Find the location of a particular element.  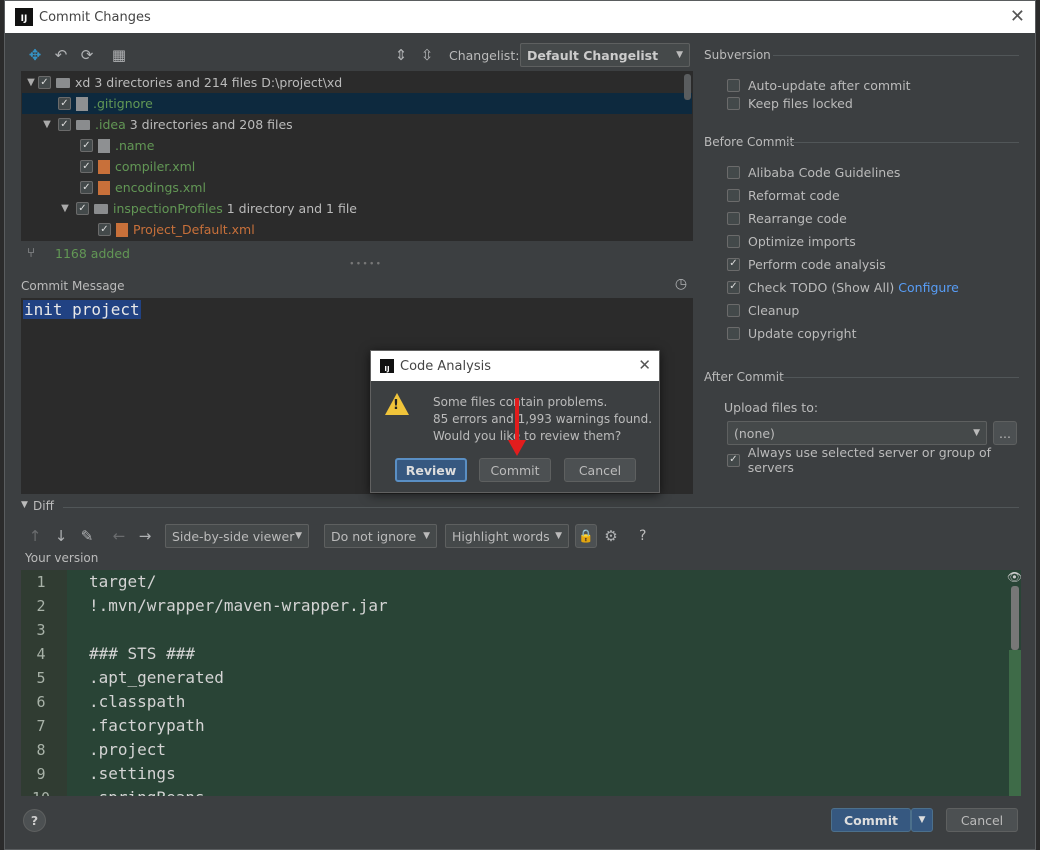

tree-row-compiler: compiler.xml is located at coordinates (357, 166).